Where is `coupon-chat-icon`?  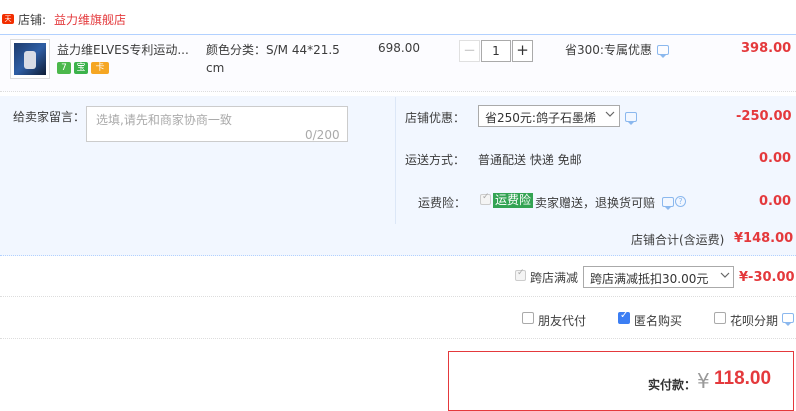
coupon-chat-icon is located at coordinates (631, 118).